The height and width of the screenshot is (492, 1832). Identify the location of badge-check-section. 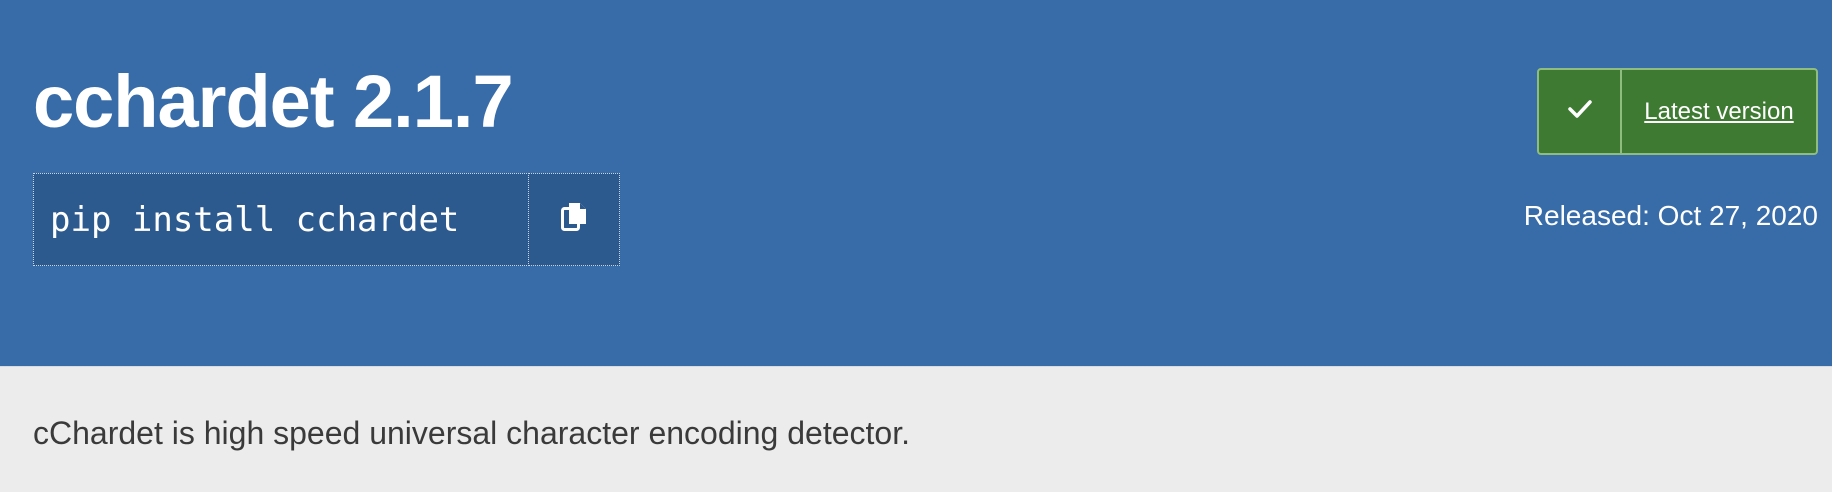
(1580, 111).